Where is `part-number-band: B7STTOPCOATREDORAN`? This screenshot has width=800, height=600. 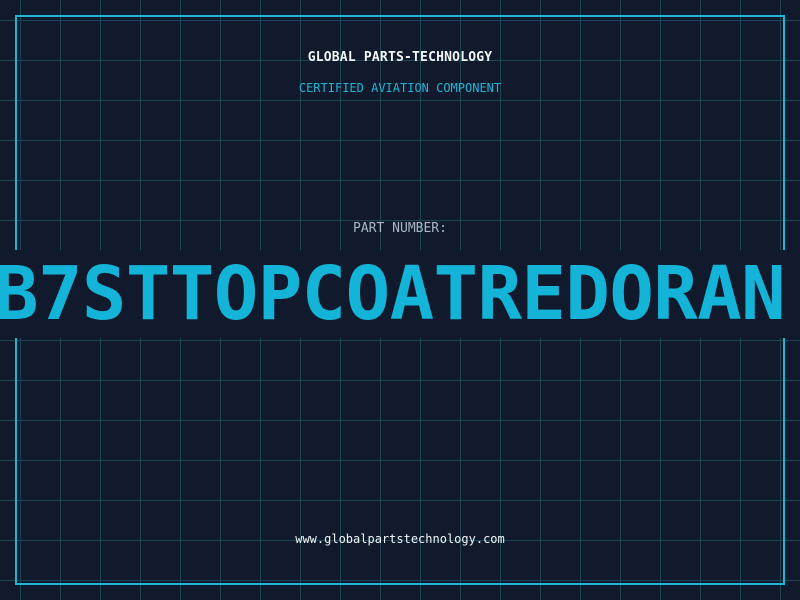 part-number-band: B7STTOPCOATREDORAN is located at coordinates (400, 294).